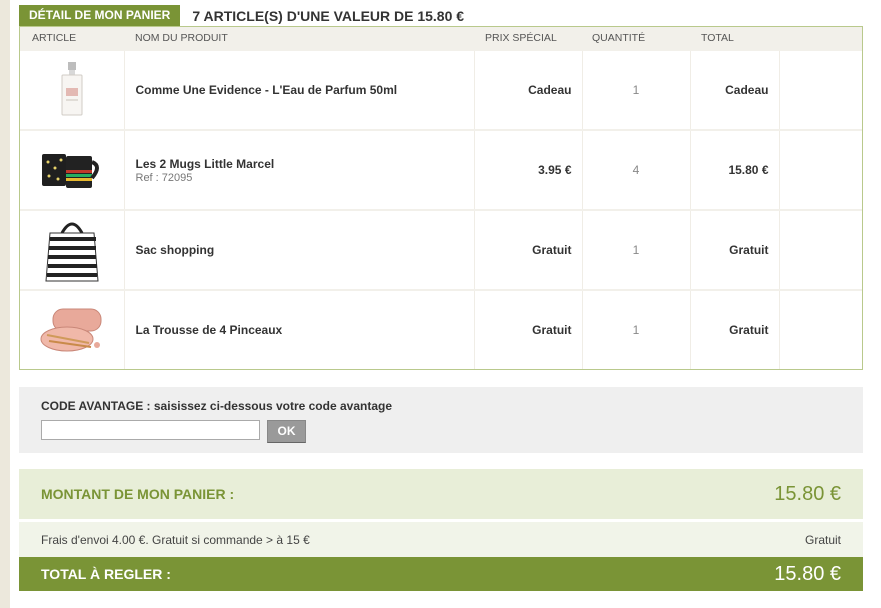 The image size is (881, 608). Describe the element at coordinates (441, 494) in the screenshot. I see `cart-amount-row: MONTANT DE MON PANIER : 15.80 €` at that location.